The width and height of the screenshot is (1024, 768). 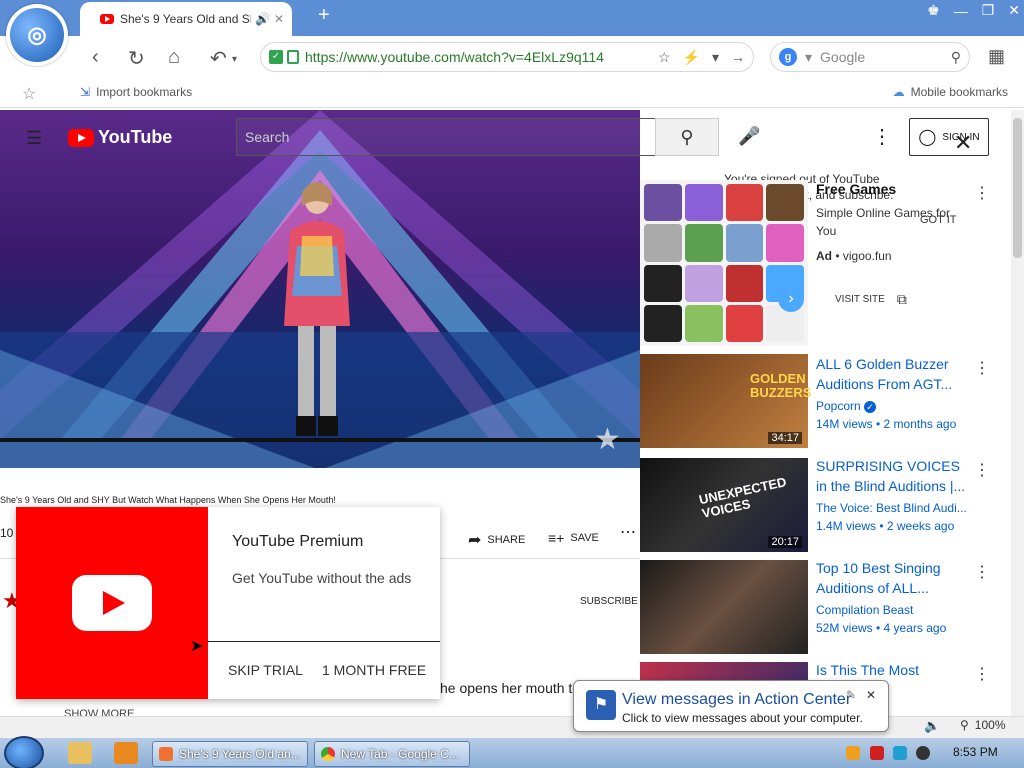 What do you see at coordinates (112, 603) in the screenshot?
I see `youtube-play-icon` at bounding box center [112, 603].